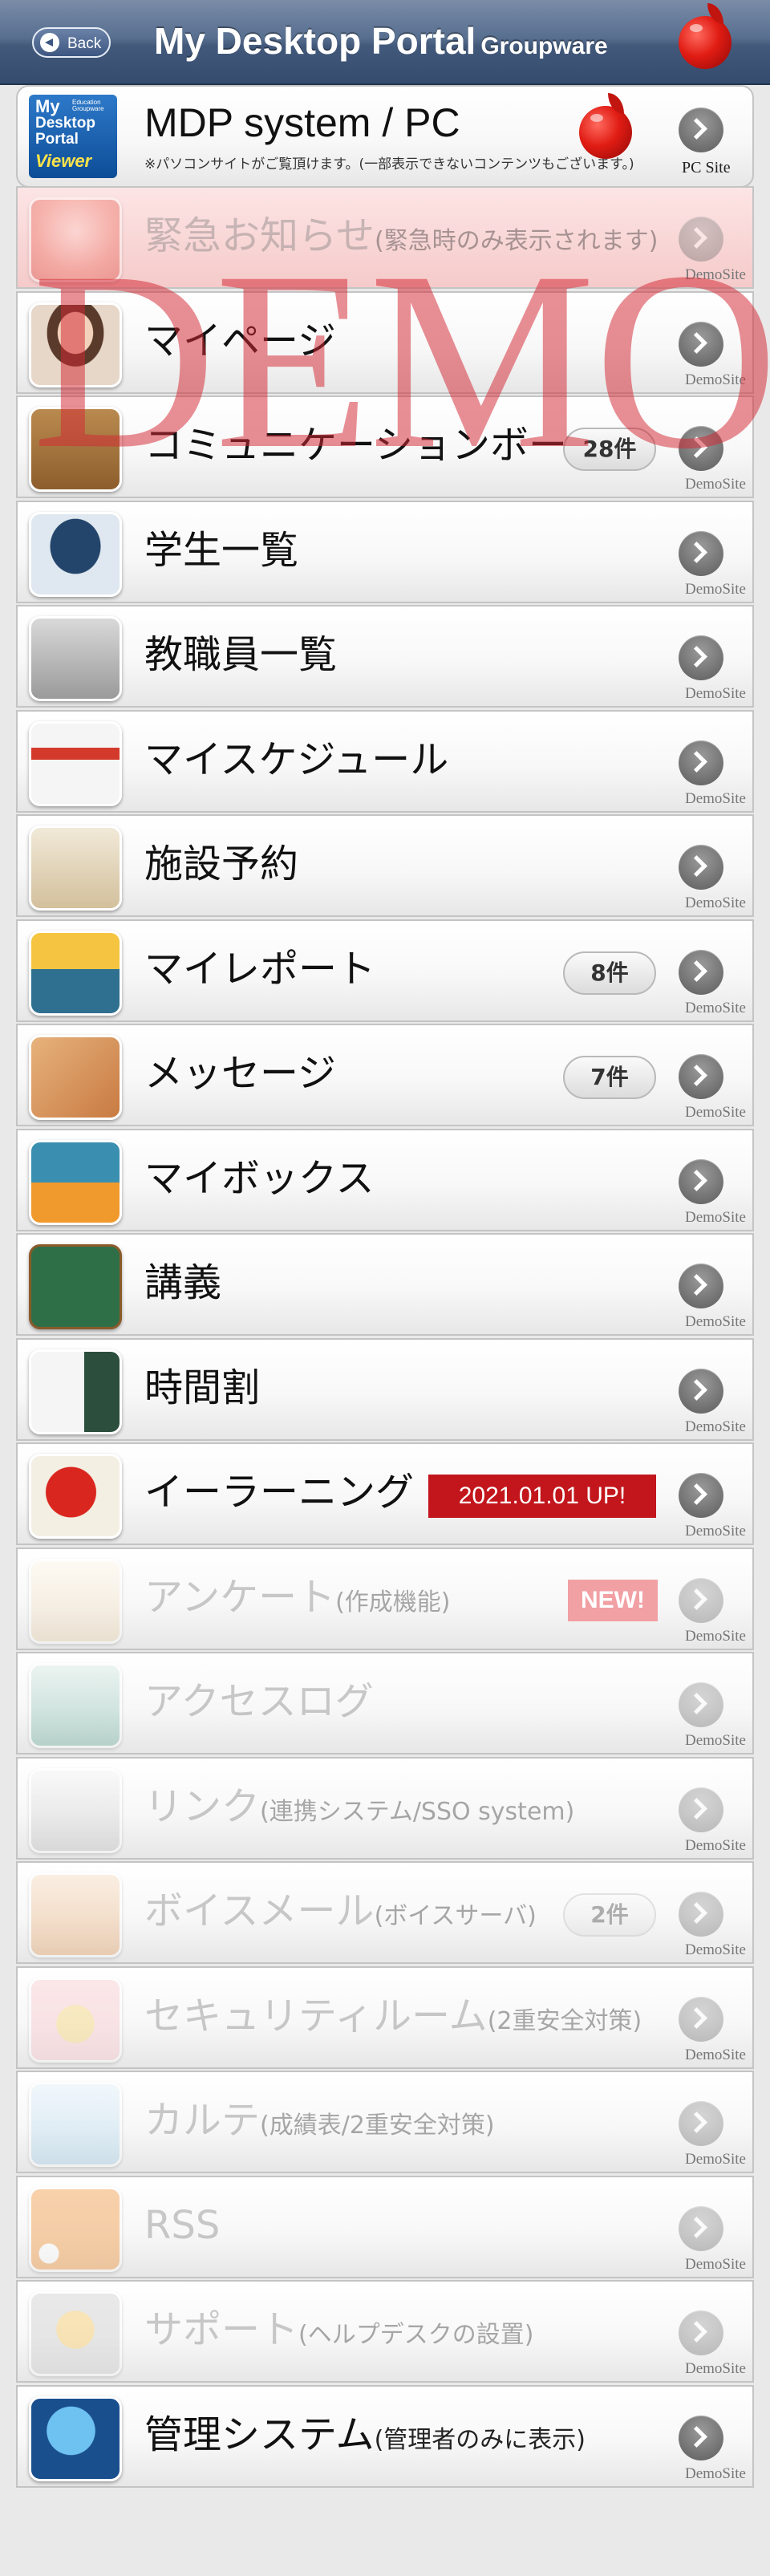 This screenshot has width=770, height=2576. What do you see at coordinates (75, 1496) in the screenshot?
I see `elearning-icon` at bounding box center [75, 1496].